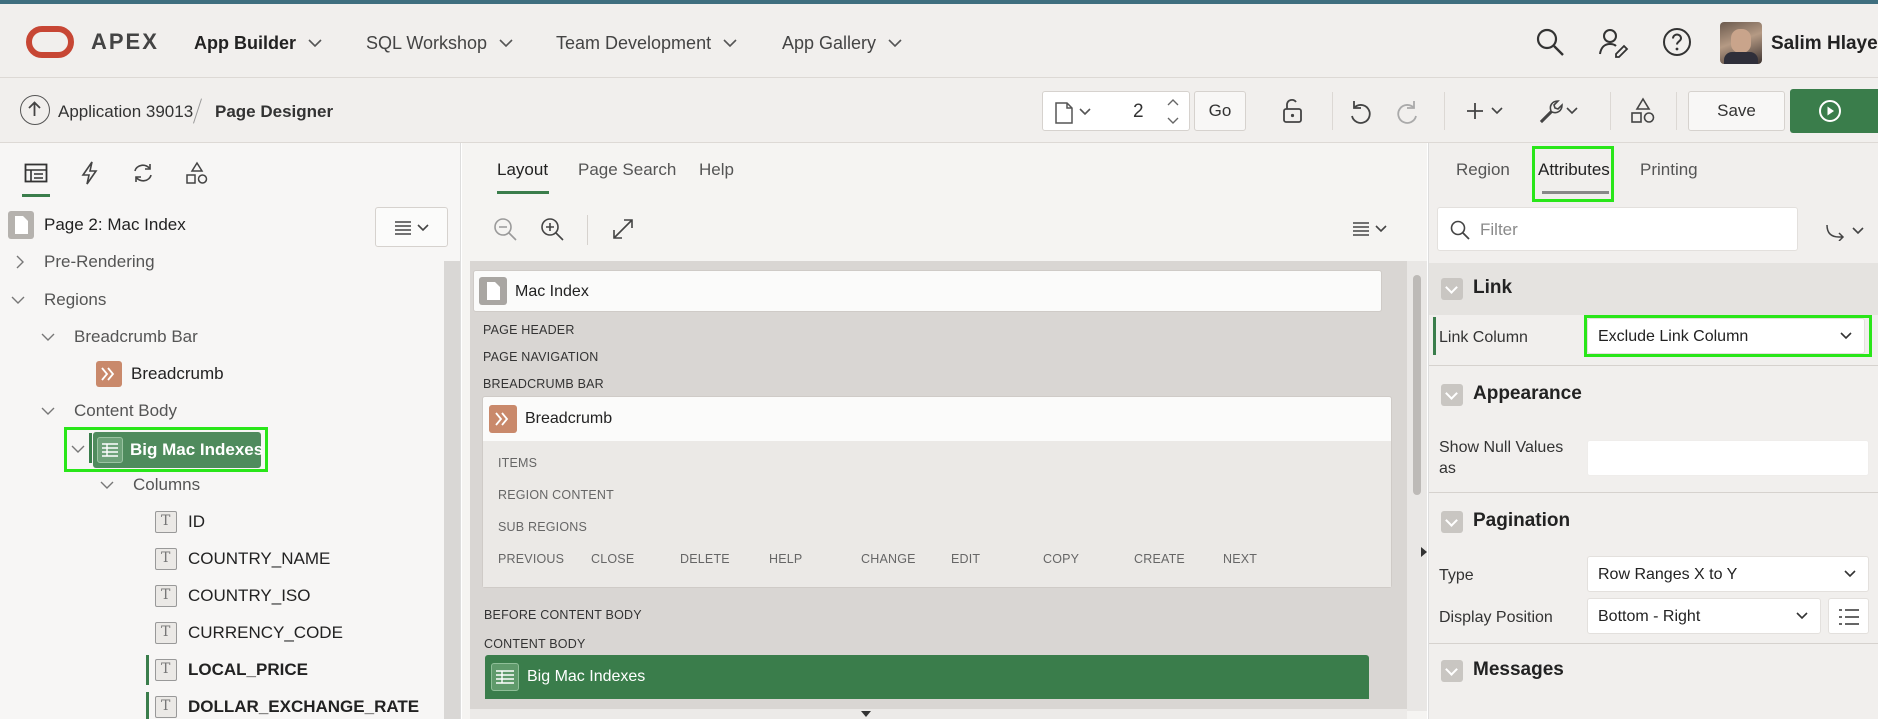  What do you see at coordinates (1653, 522) in the screenshot?
I see `section-pagination: Pagination` at bounding box center [1653, 522].